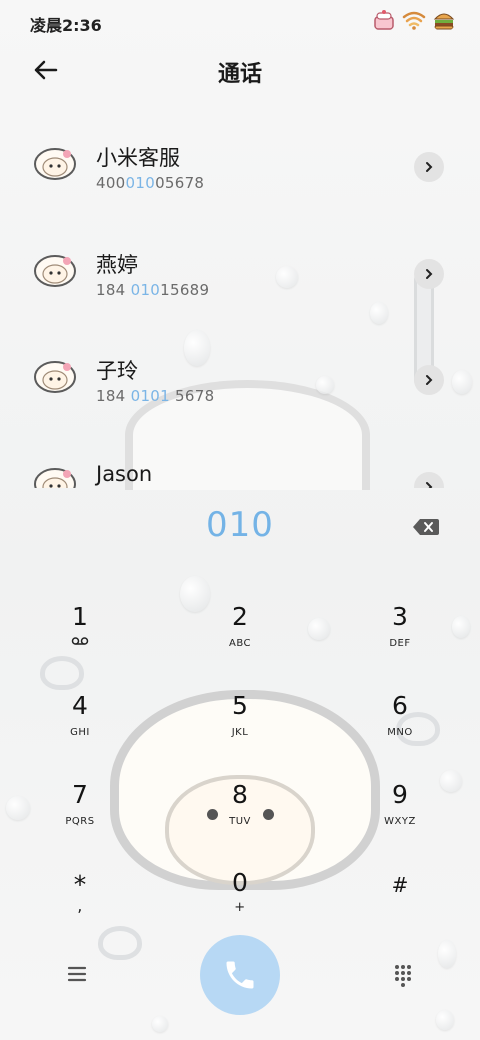  I want to click on contact-number: 184 0101 5678, so click(155, 396).